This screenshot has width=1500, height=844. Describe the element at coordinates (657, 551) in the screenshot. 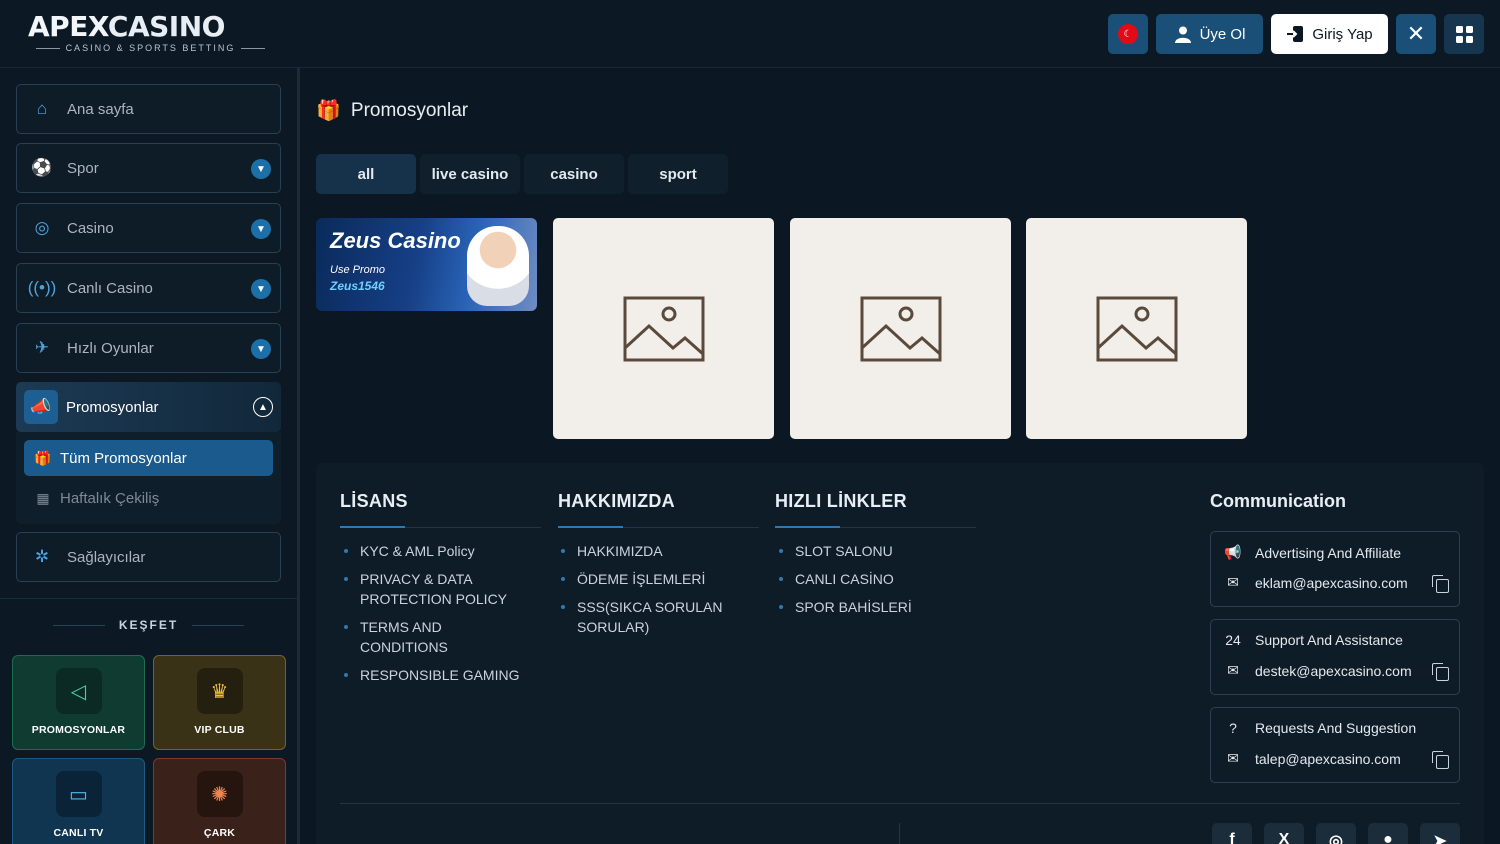

I see `footer-link: HAKKIMIZDA` at that location.